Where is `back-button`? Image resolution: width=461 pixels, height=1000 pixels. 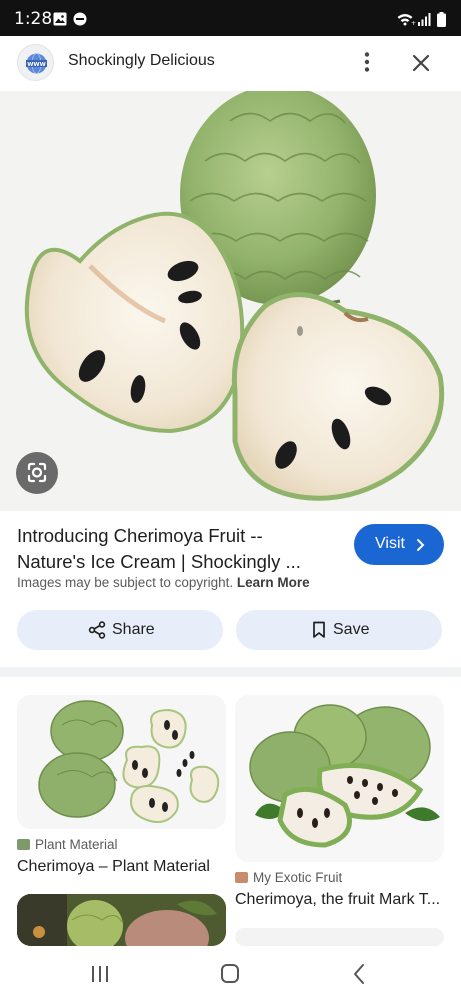
back-button is located at coordinates (360, 974).